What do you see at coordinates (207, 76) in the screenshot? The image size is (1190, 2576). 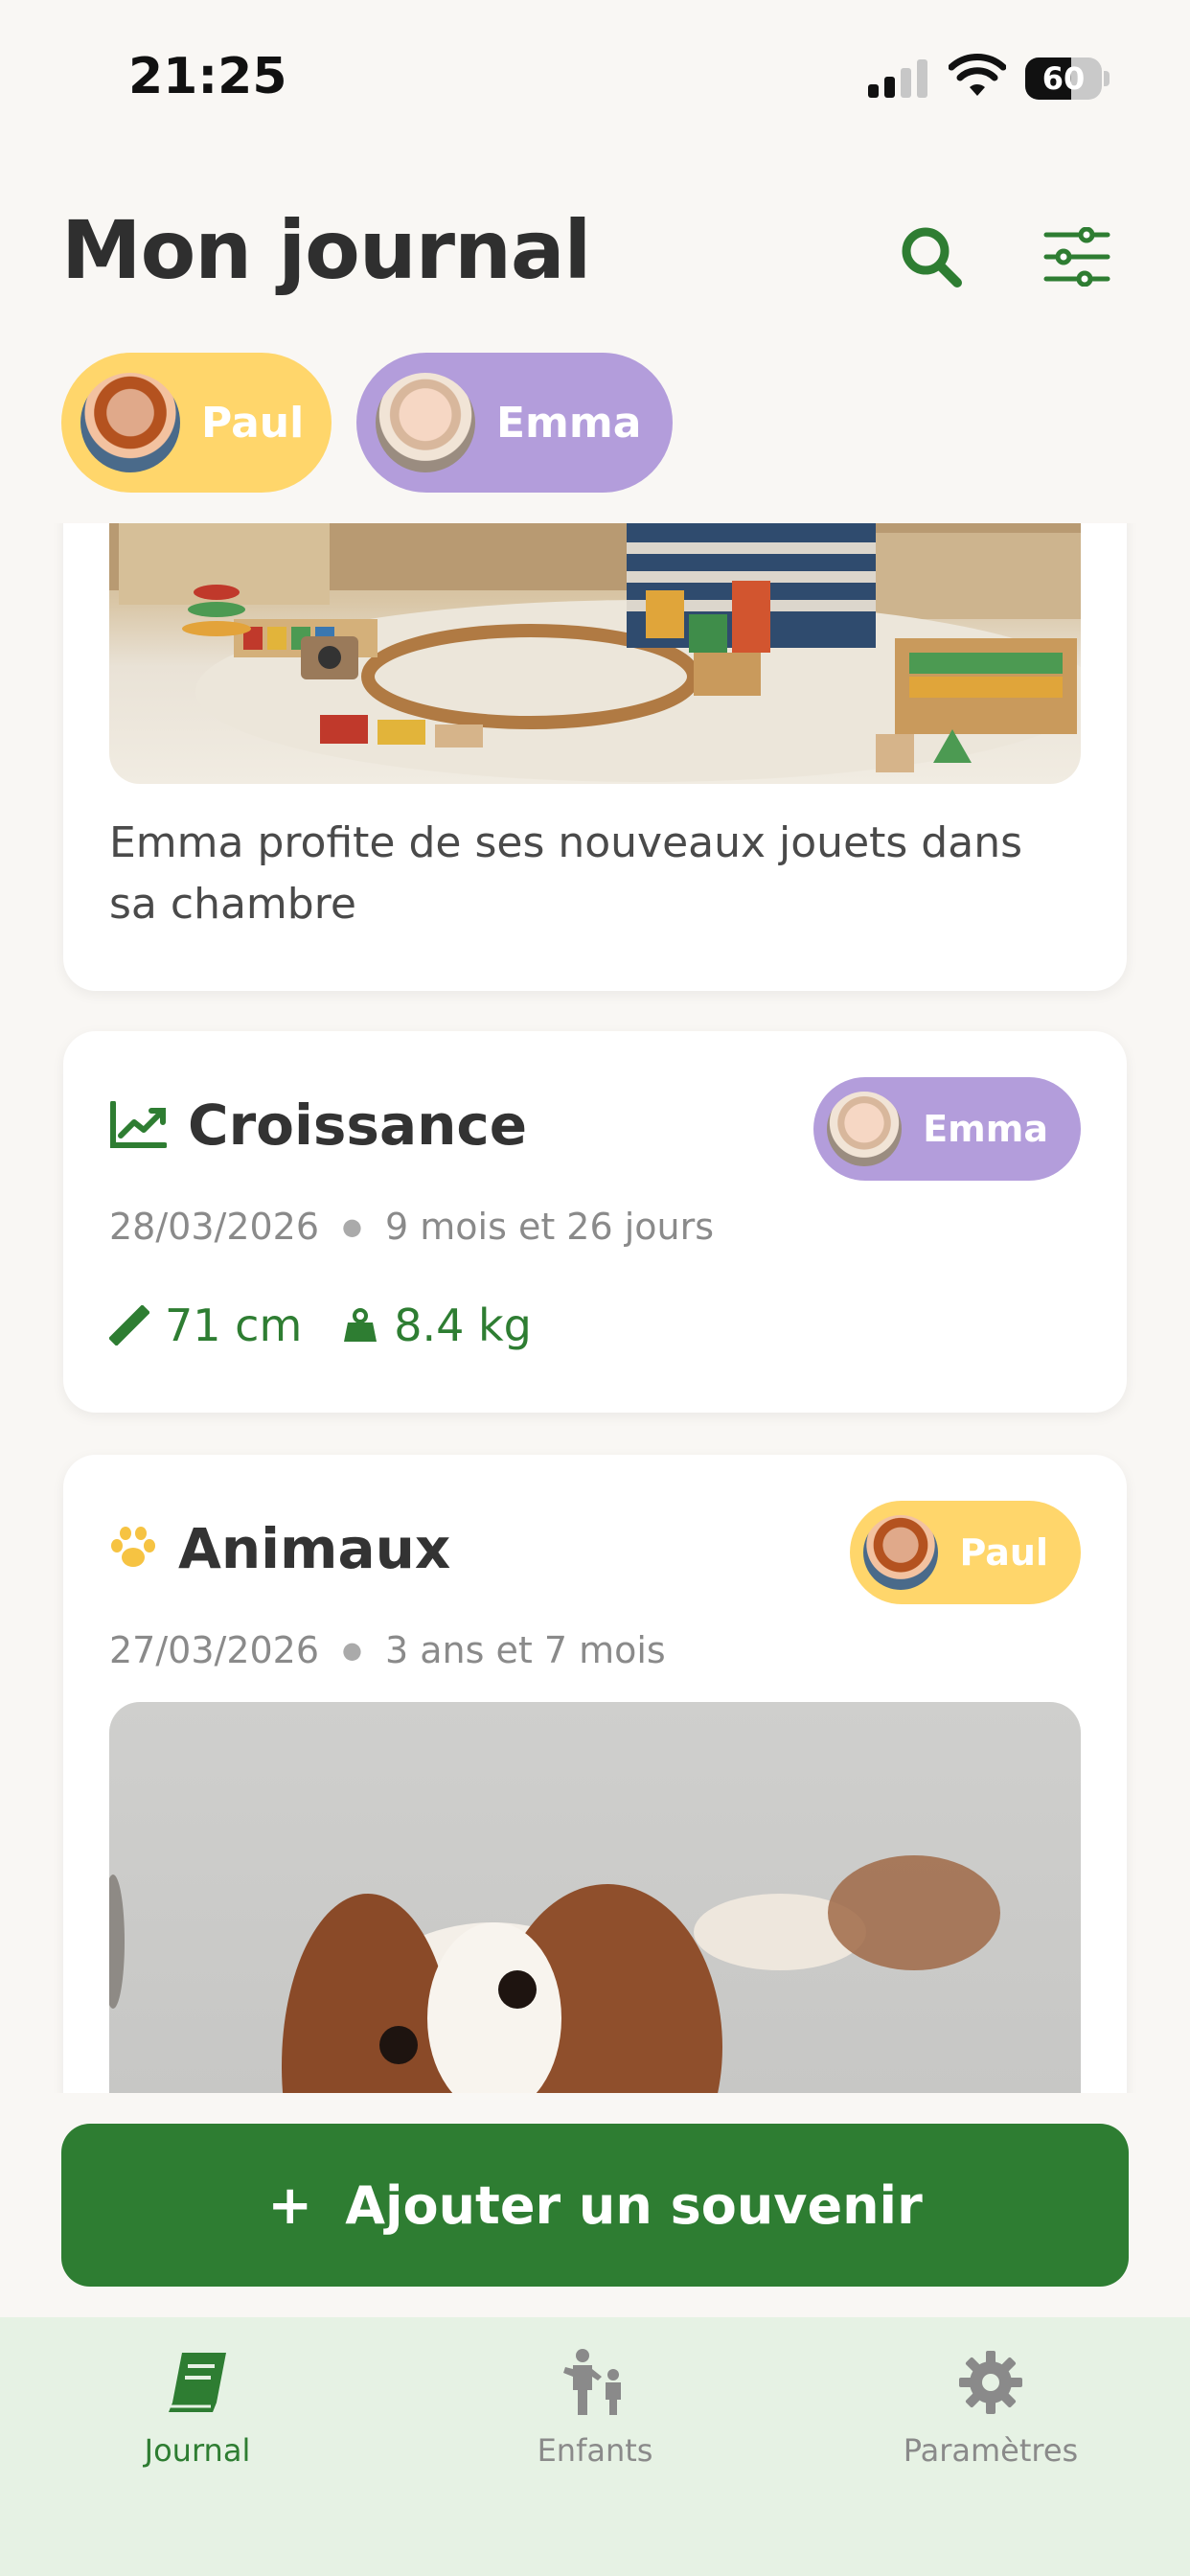 I see `status-time: 21:25` at bounding box center [207, 76].